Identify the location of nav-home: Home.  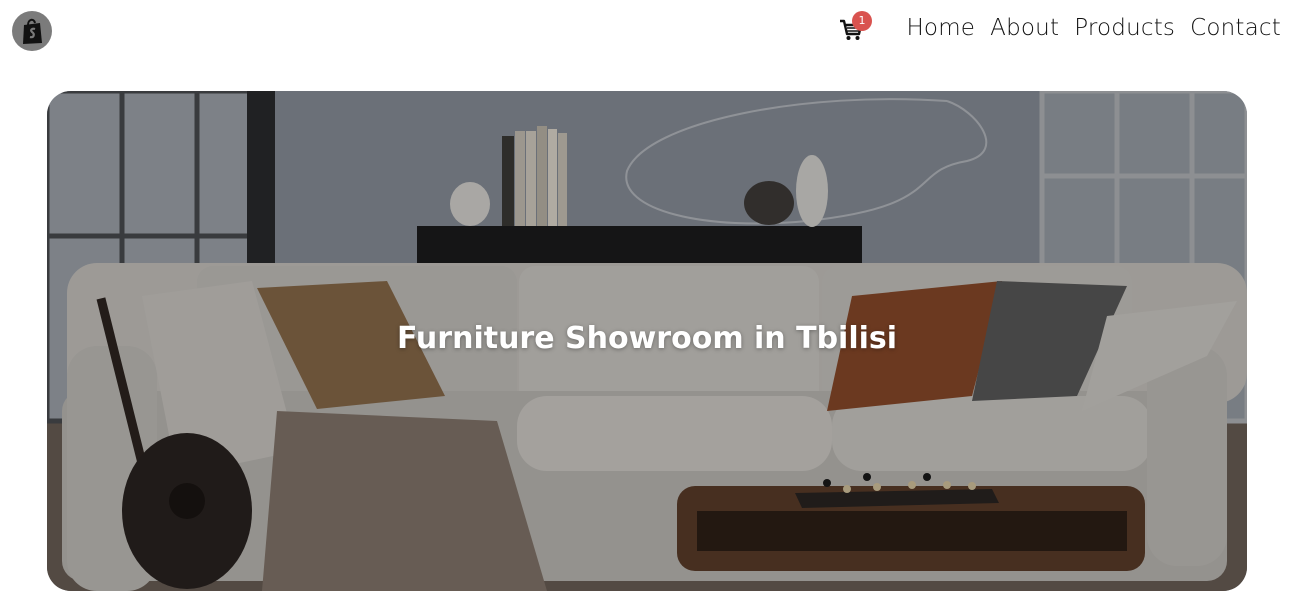
(940, 28).